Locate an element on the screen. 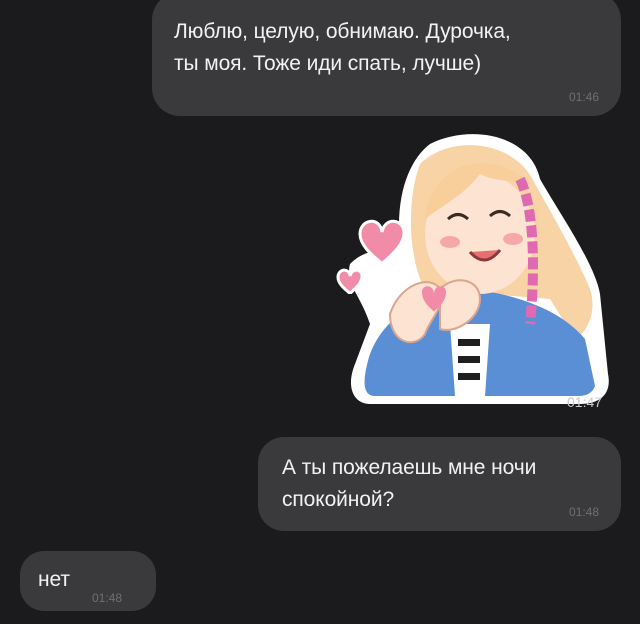  message-bubble-outgoing: А ты пожелаешь мне ночи спокойной? 01:48 is located at coordinates (439, 484).